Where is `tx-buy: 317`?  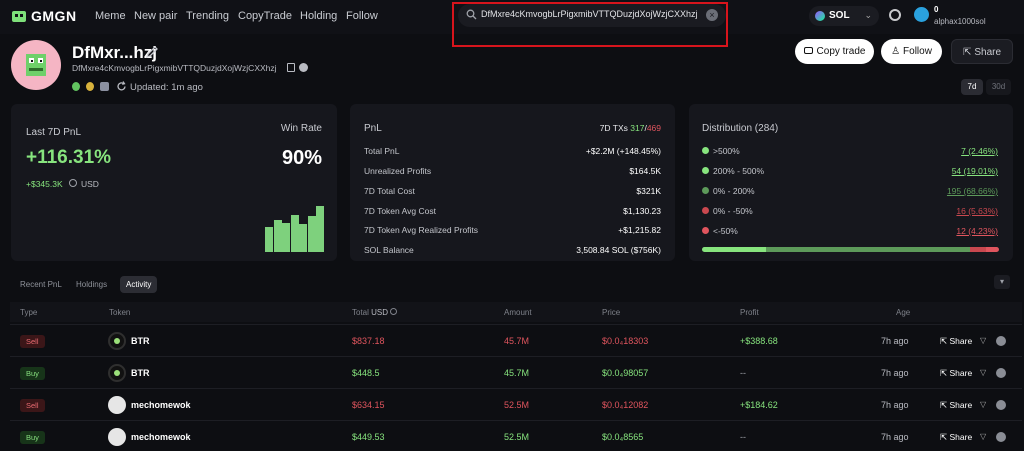 tx-buy: 317 is located at coordinates (637, 128).